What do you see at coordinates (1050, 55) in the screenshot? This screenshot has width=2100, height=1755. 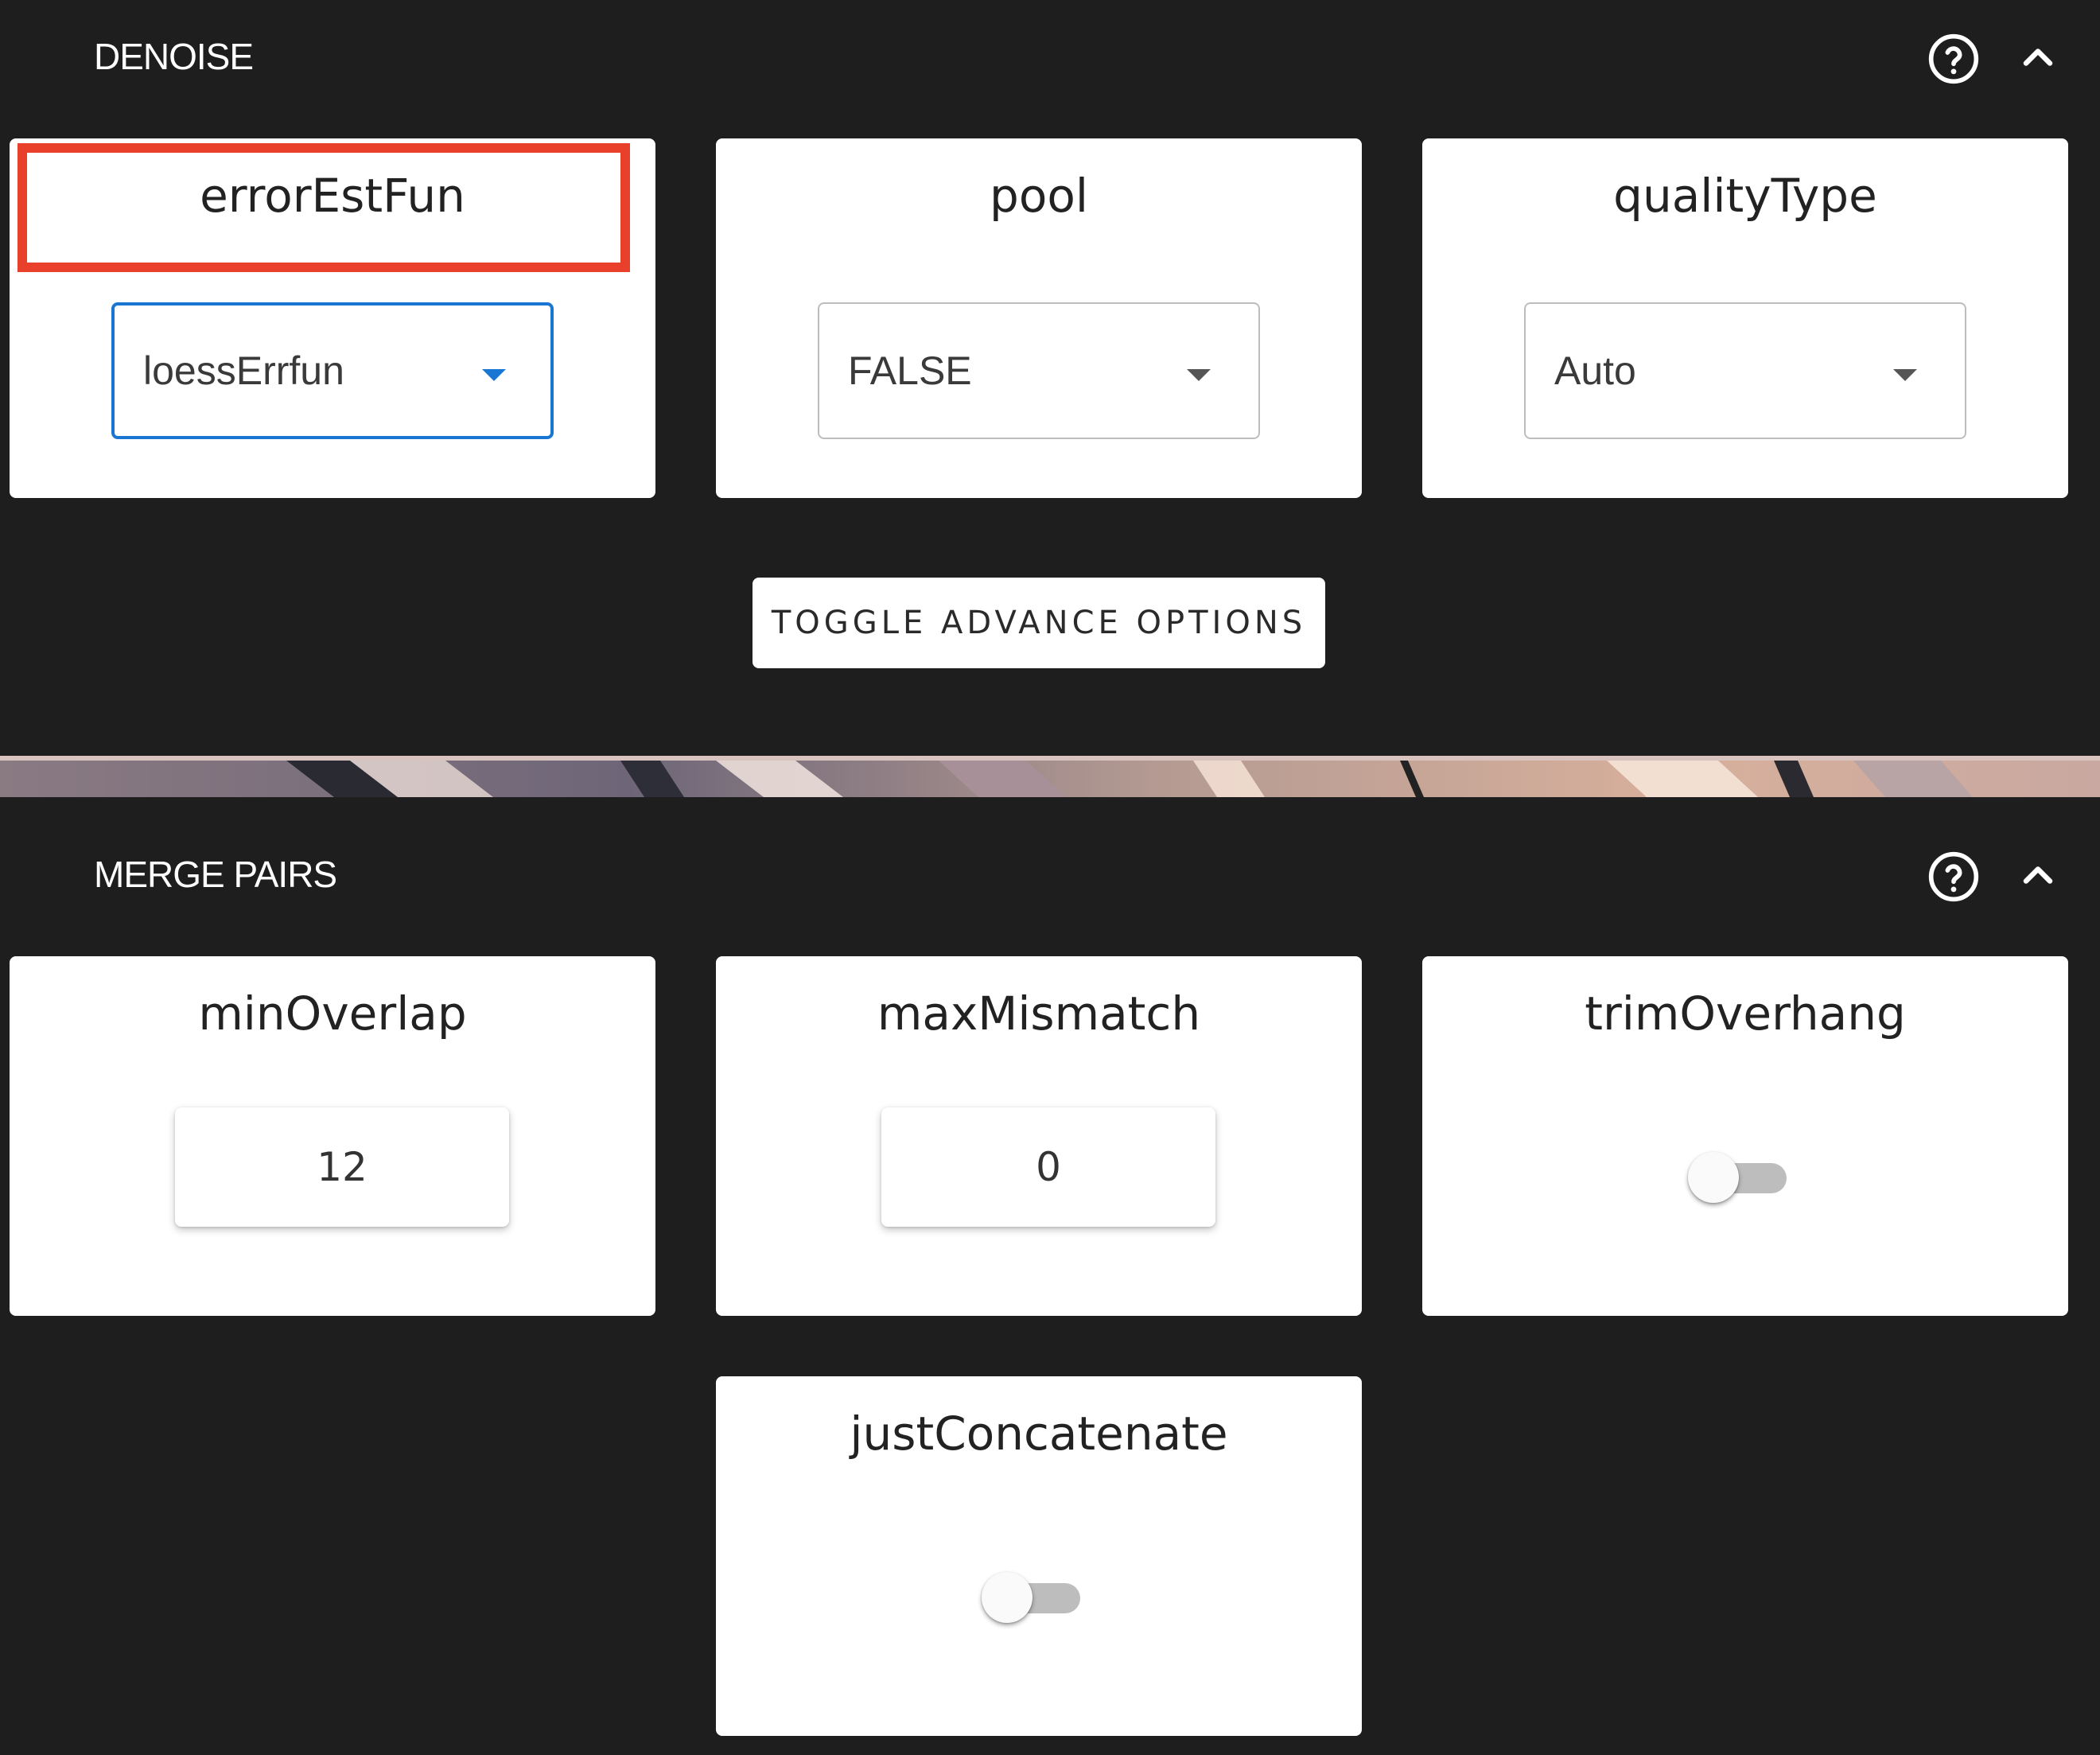 I see `denoise-section-header: DENOISE` at bounding box center [1050, 55].